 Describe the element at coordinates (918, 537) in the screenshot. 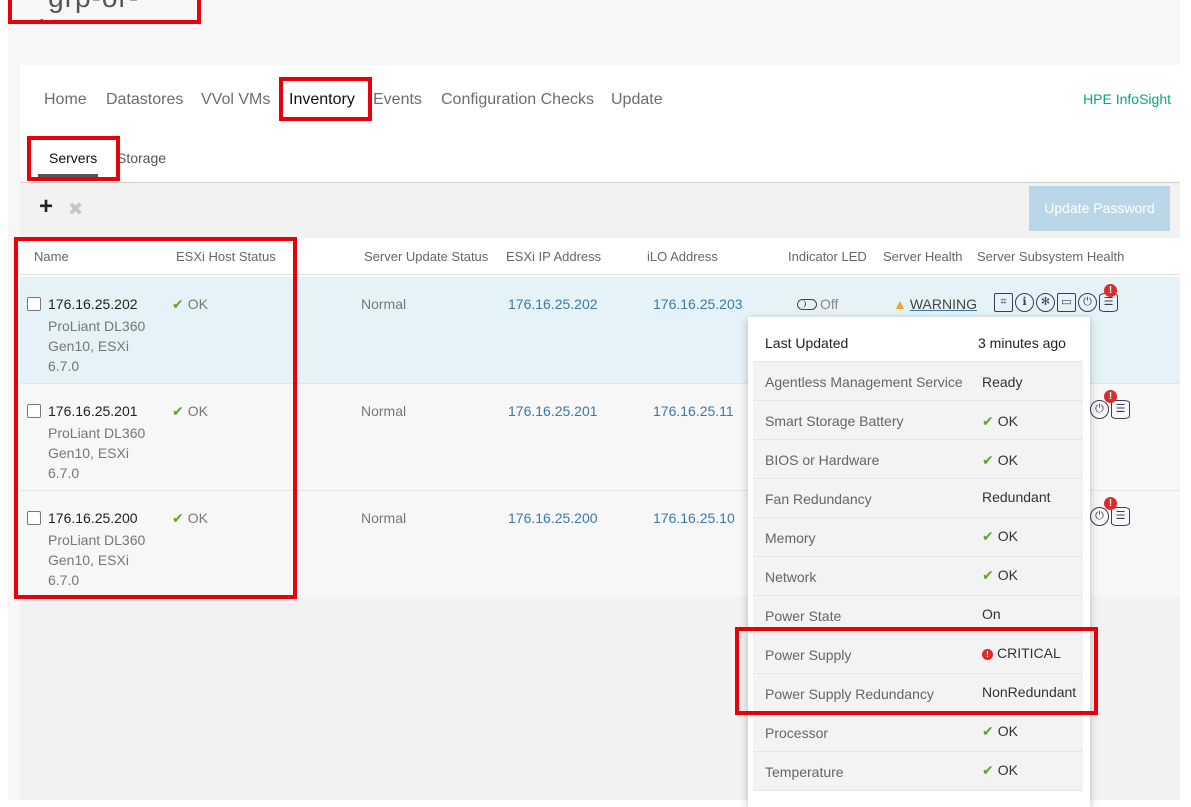

I see `popup-row-memory: Memory ✔ OK` at that location.